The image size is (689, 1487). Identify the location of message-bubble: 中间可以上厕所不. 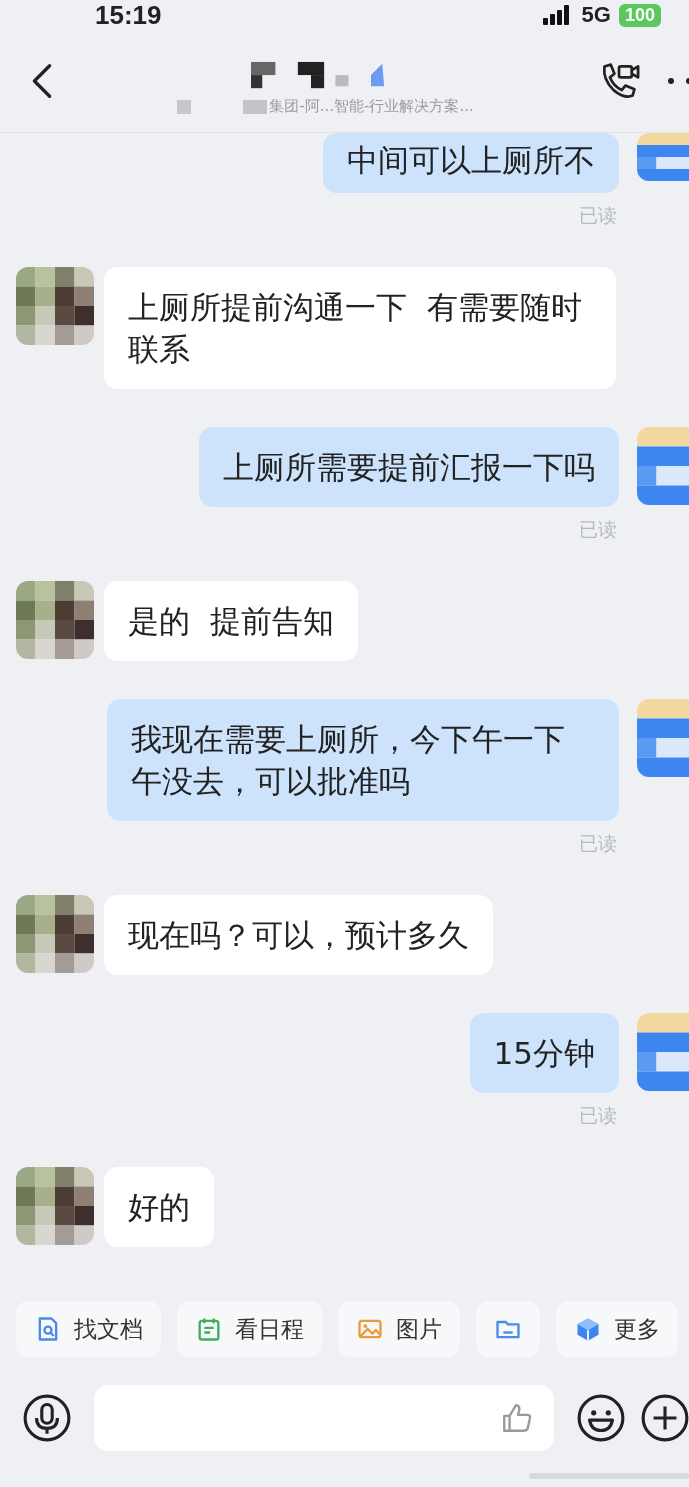
(471, 163).